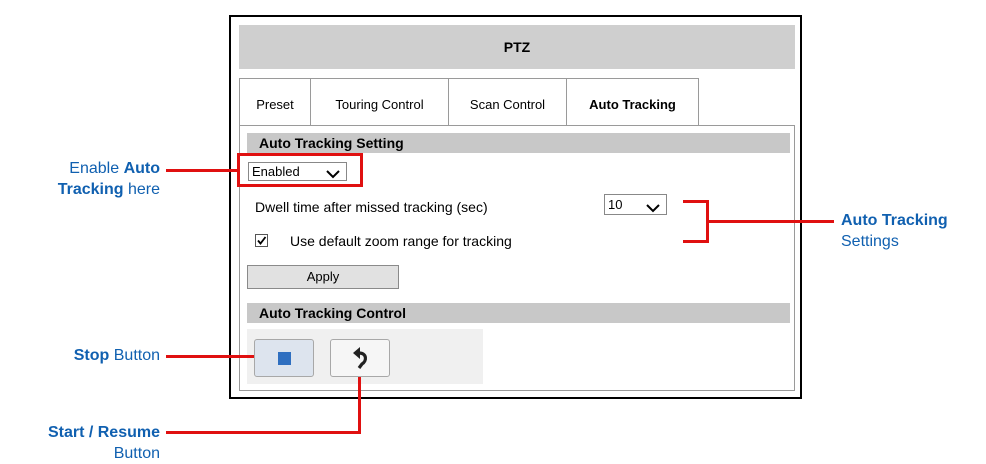 The image size is (986, 464). What do you see at coordinates (323, 277) in the screenshot?
I see `apply-button: Apply` at bounding box center [323, 277].